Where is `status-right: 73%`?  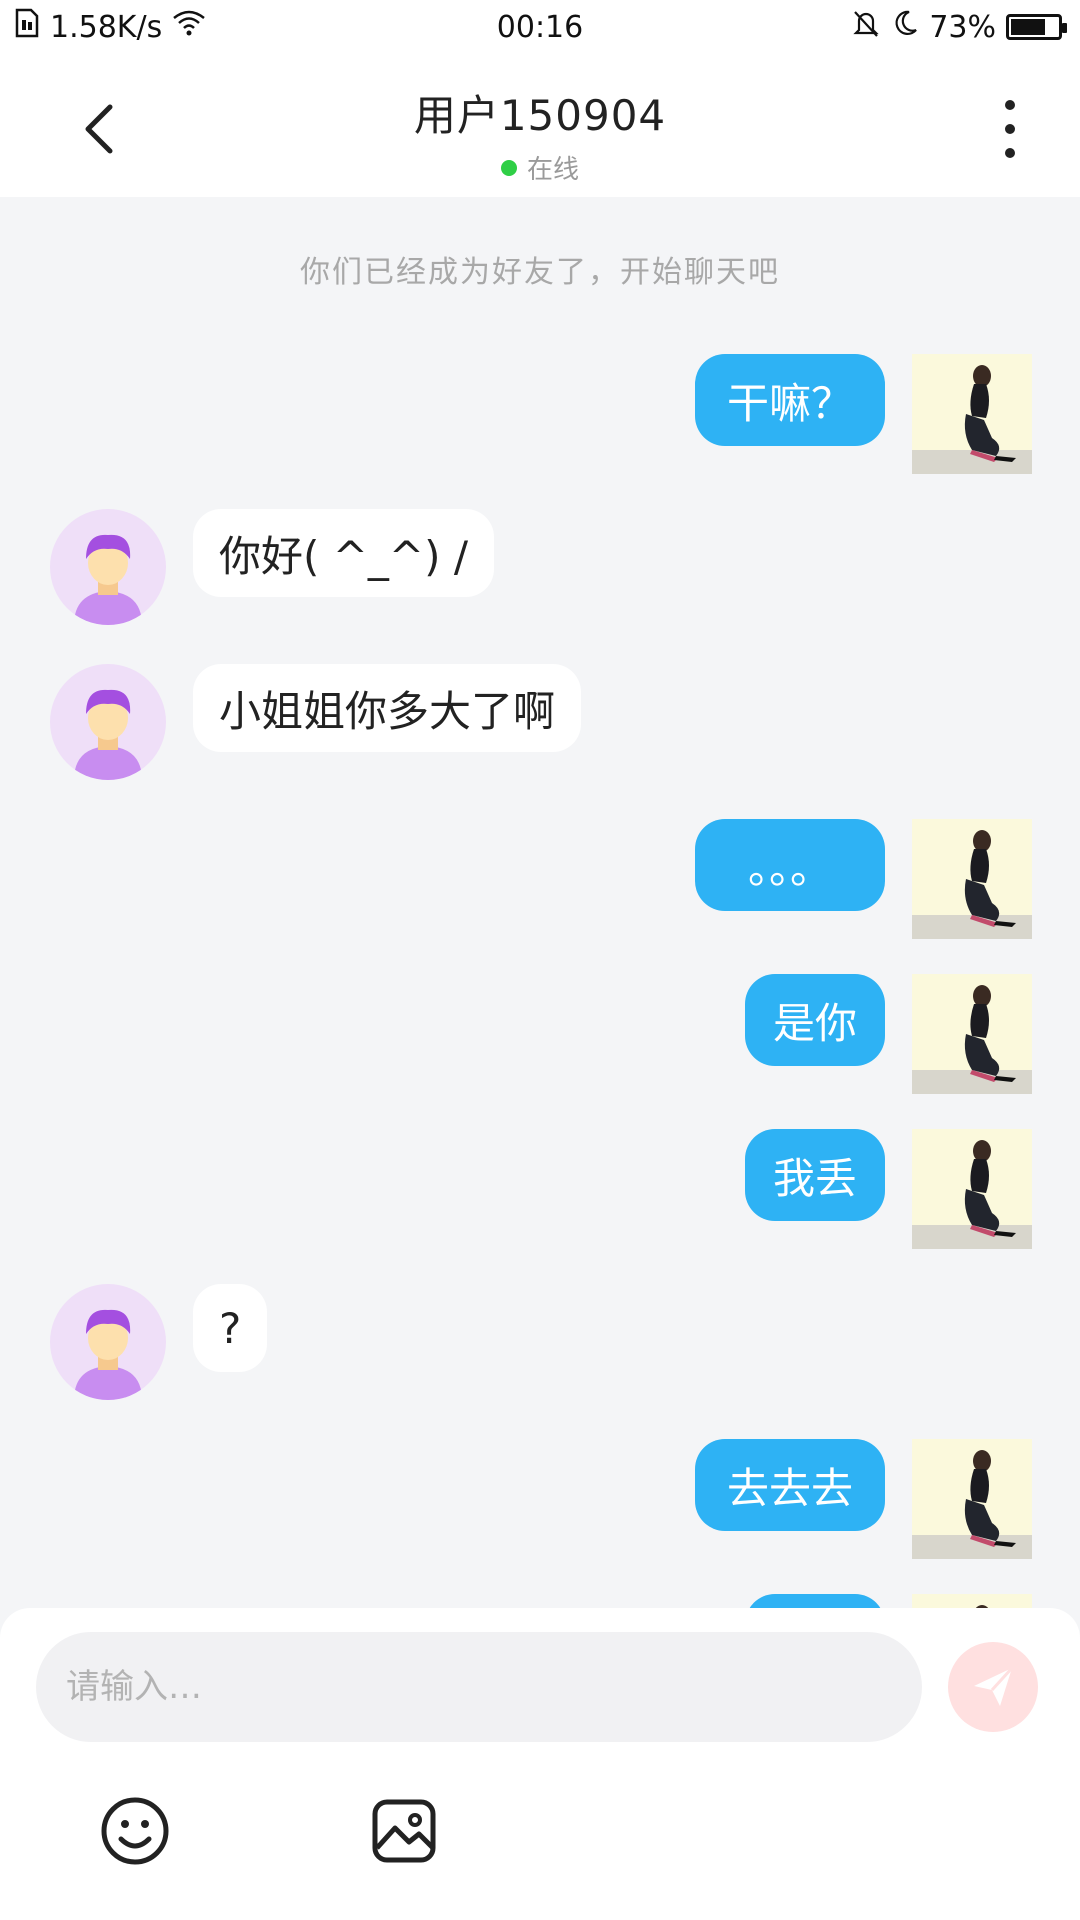 status-right: 73% is located at coordinates (959, 27).